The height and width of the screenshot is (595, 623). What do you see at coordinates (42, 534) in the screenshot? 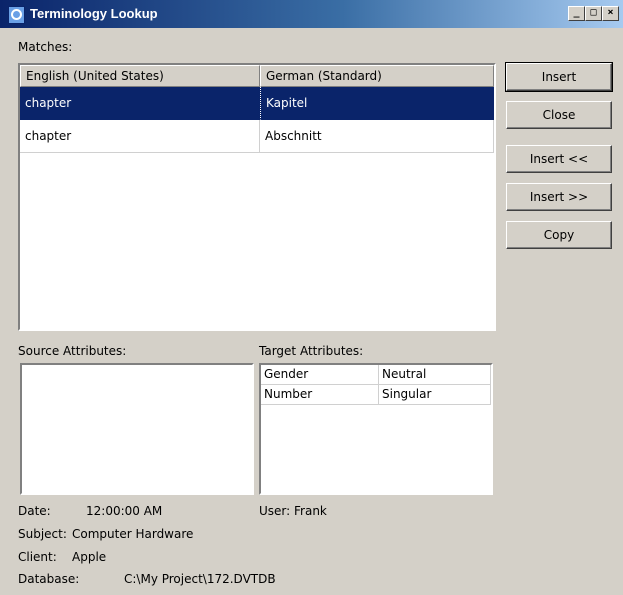
I see `subject-label: Subject:` at bounding box center [42, 534].